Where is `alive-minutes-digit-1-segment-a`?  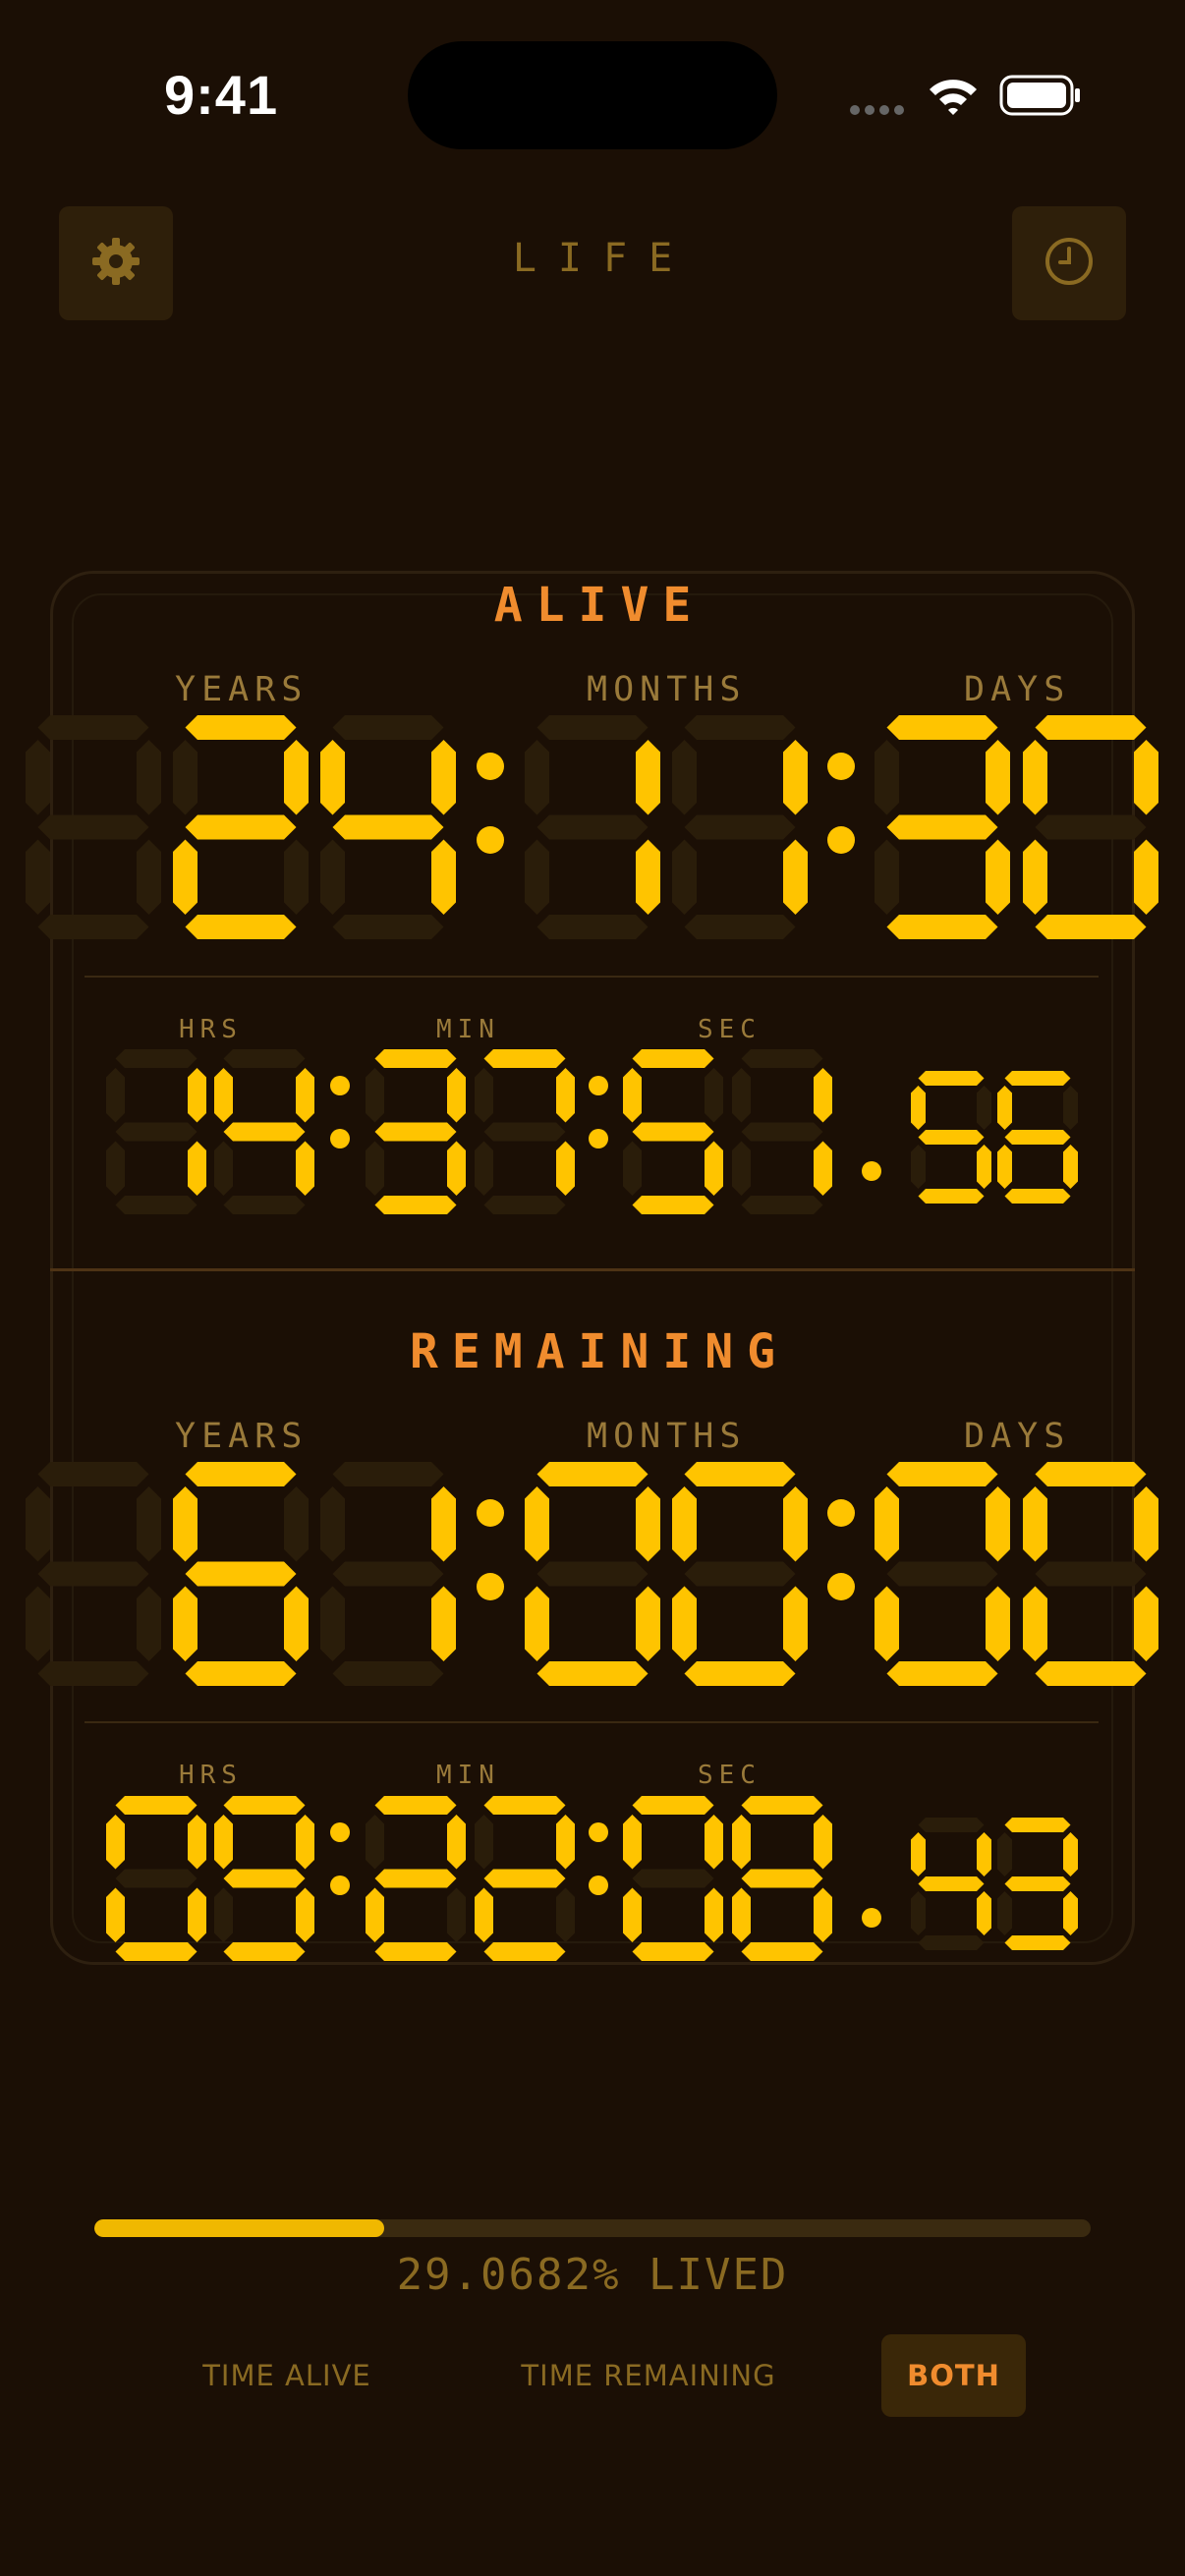
alive-minutes-digit-1-segment-a is located at coordinates (525, 1058).